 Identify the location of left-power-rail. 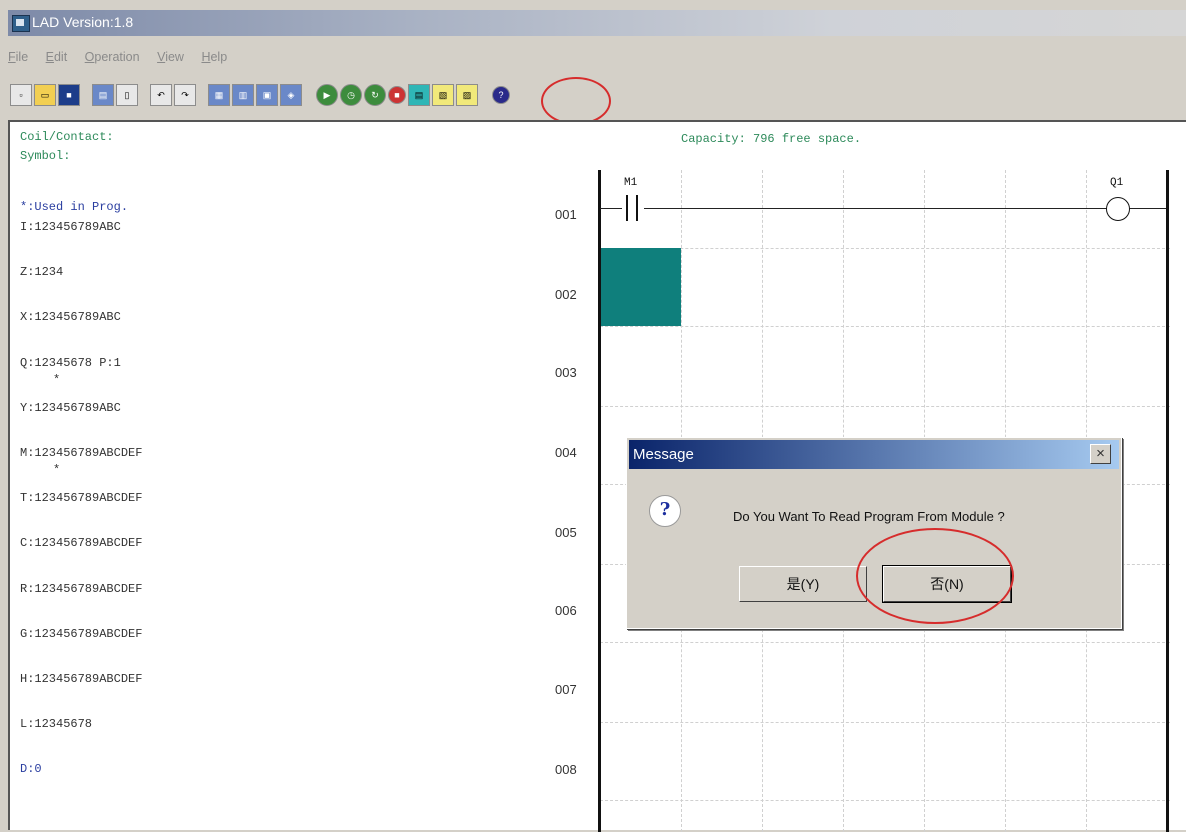
(599, 501).